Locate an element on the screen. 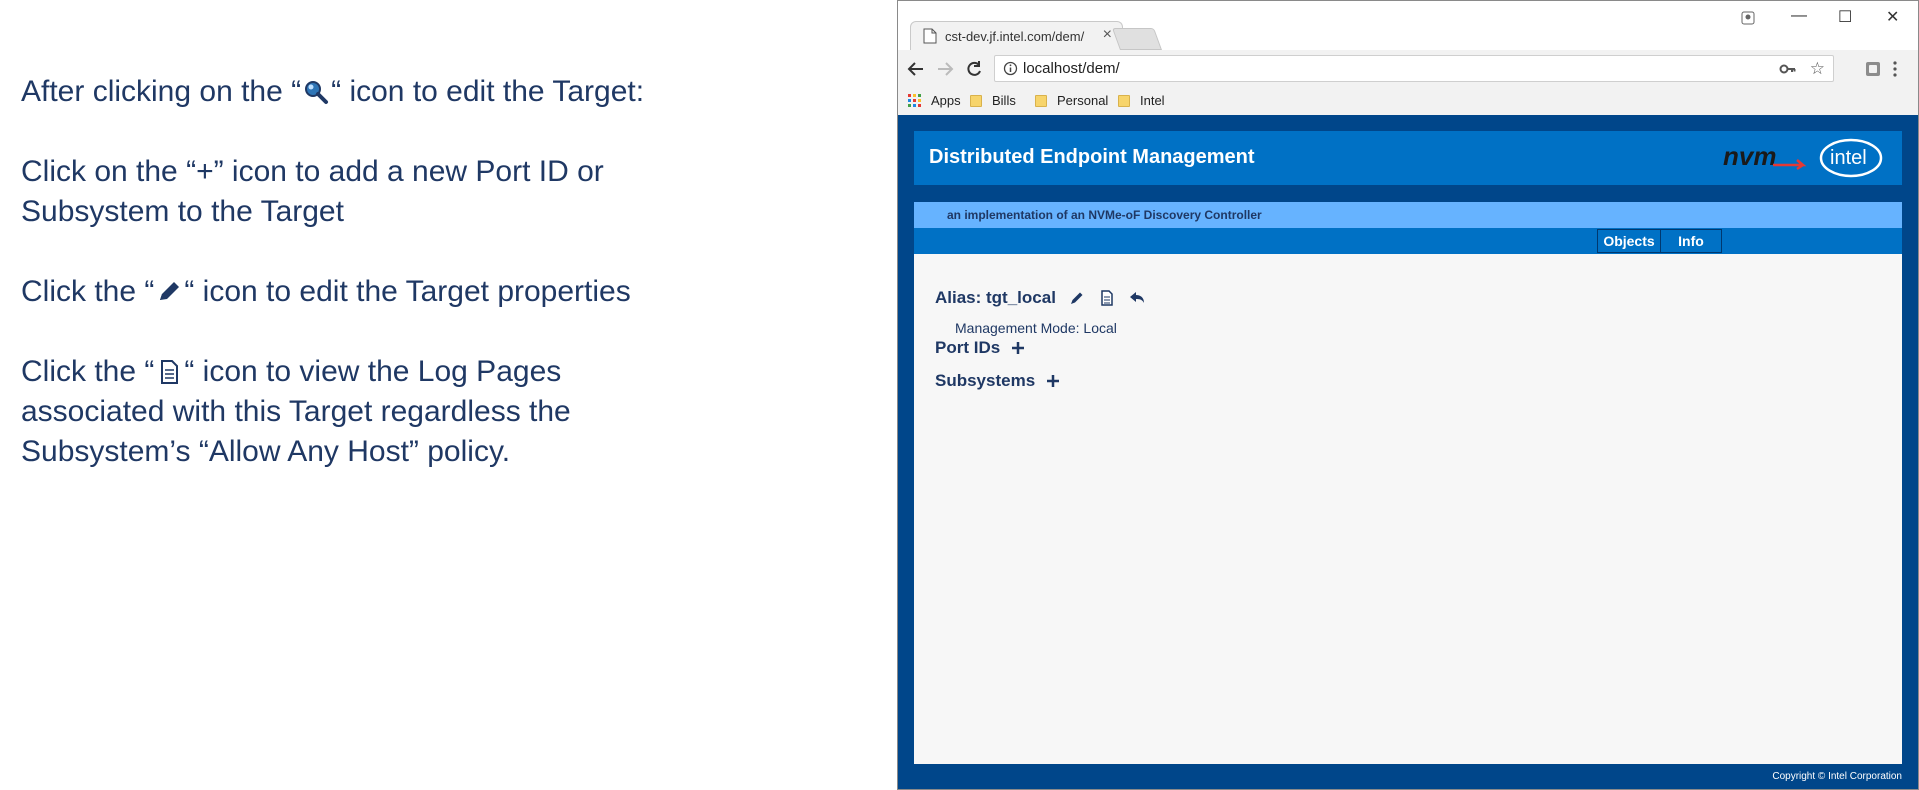 Image resolution: width=1919 pixels, height=790 pixels. new-tab-button is located at coordinates (1137, 39).